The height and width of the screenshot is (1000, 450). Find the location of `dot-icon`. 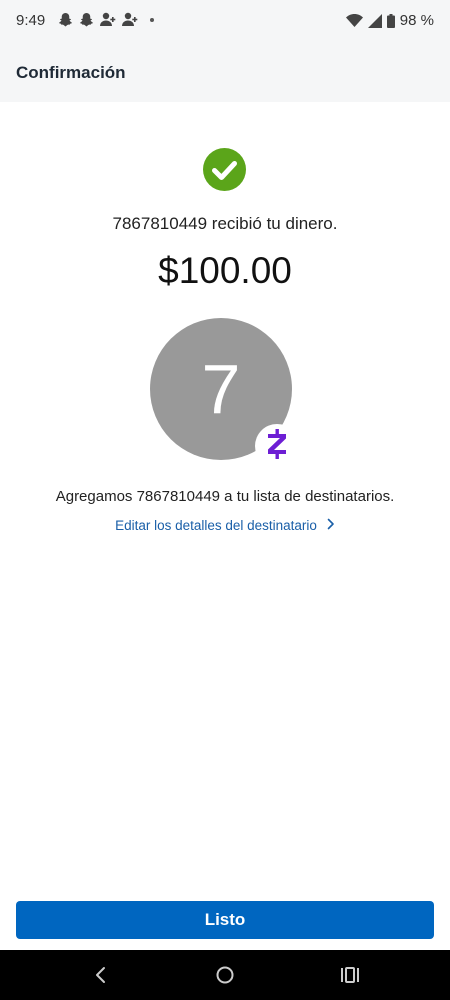

dot-icon is located at coordinates (152, 19).